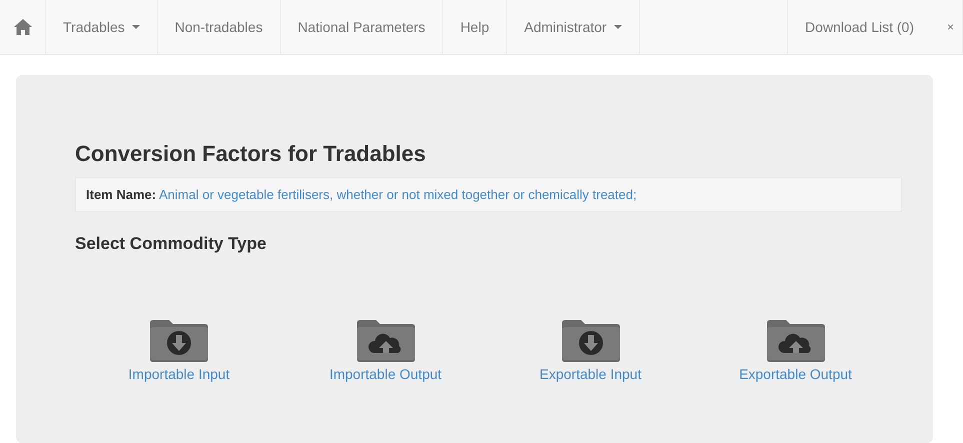 The height and width of the screenshot is (443, 963). What do you see at coordinates (859, 27) in the screenshot?
I see `nav-item: Download List (0)` at bounding box center [859, 27].